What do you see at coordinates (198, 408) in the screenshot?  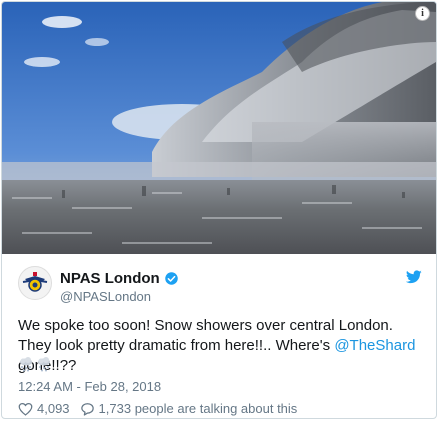 I see `talking-count: 1,733 people are talking about this` at bounding box center [198, 408].